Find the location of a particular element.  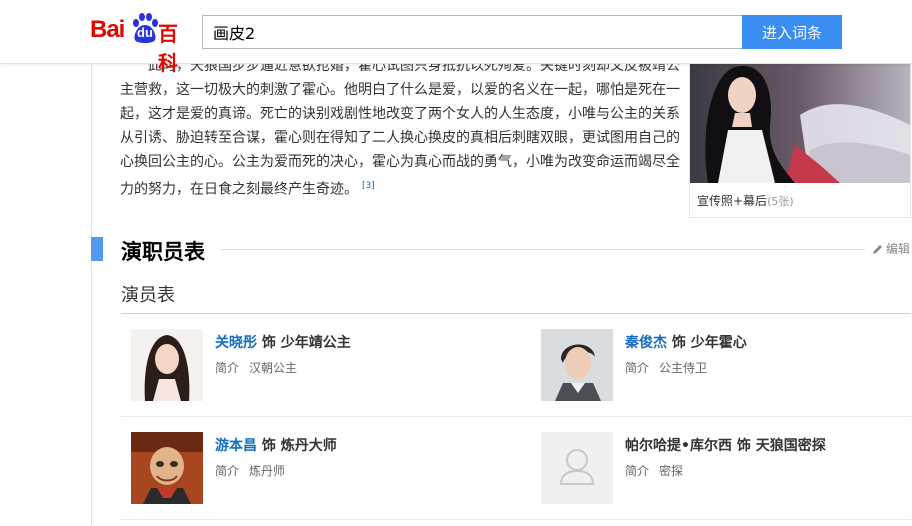

actor-role-line: 关晓彤 饰 少年靖公主 is located at coordinates (283, 342).